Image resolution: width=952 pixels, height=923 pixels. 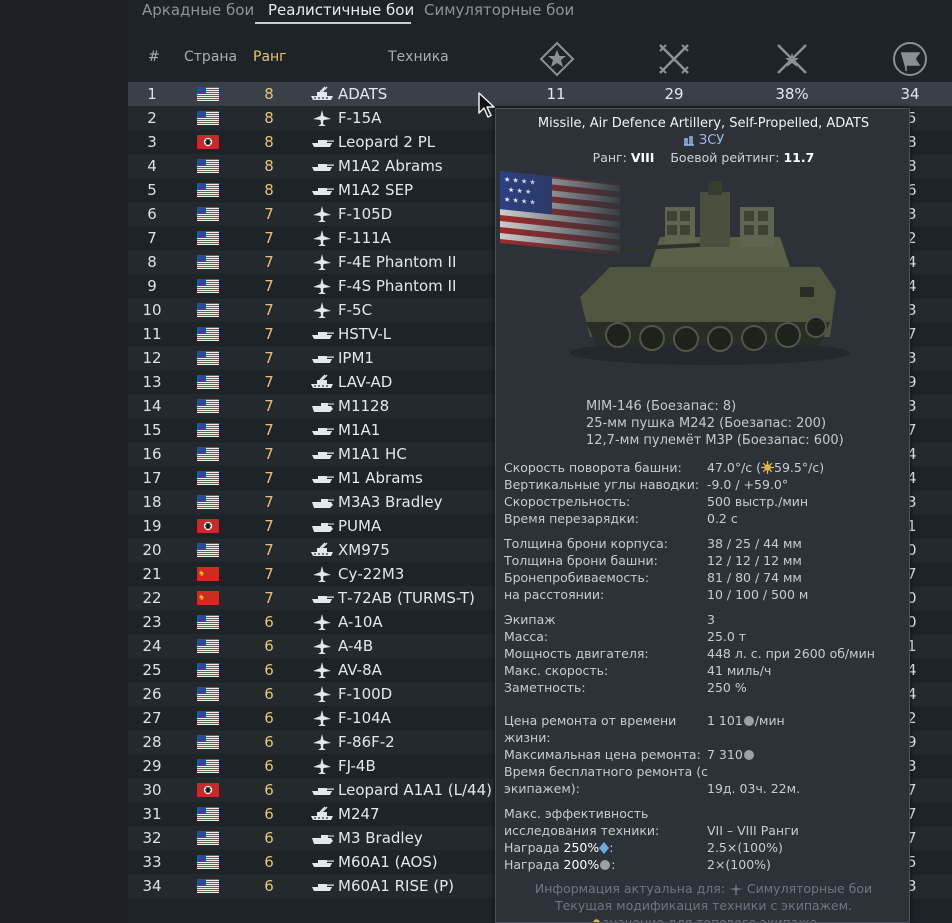 I want to click on battles-icon, so click(x=557, y=59).